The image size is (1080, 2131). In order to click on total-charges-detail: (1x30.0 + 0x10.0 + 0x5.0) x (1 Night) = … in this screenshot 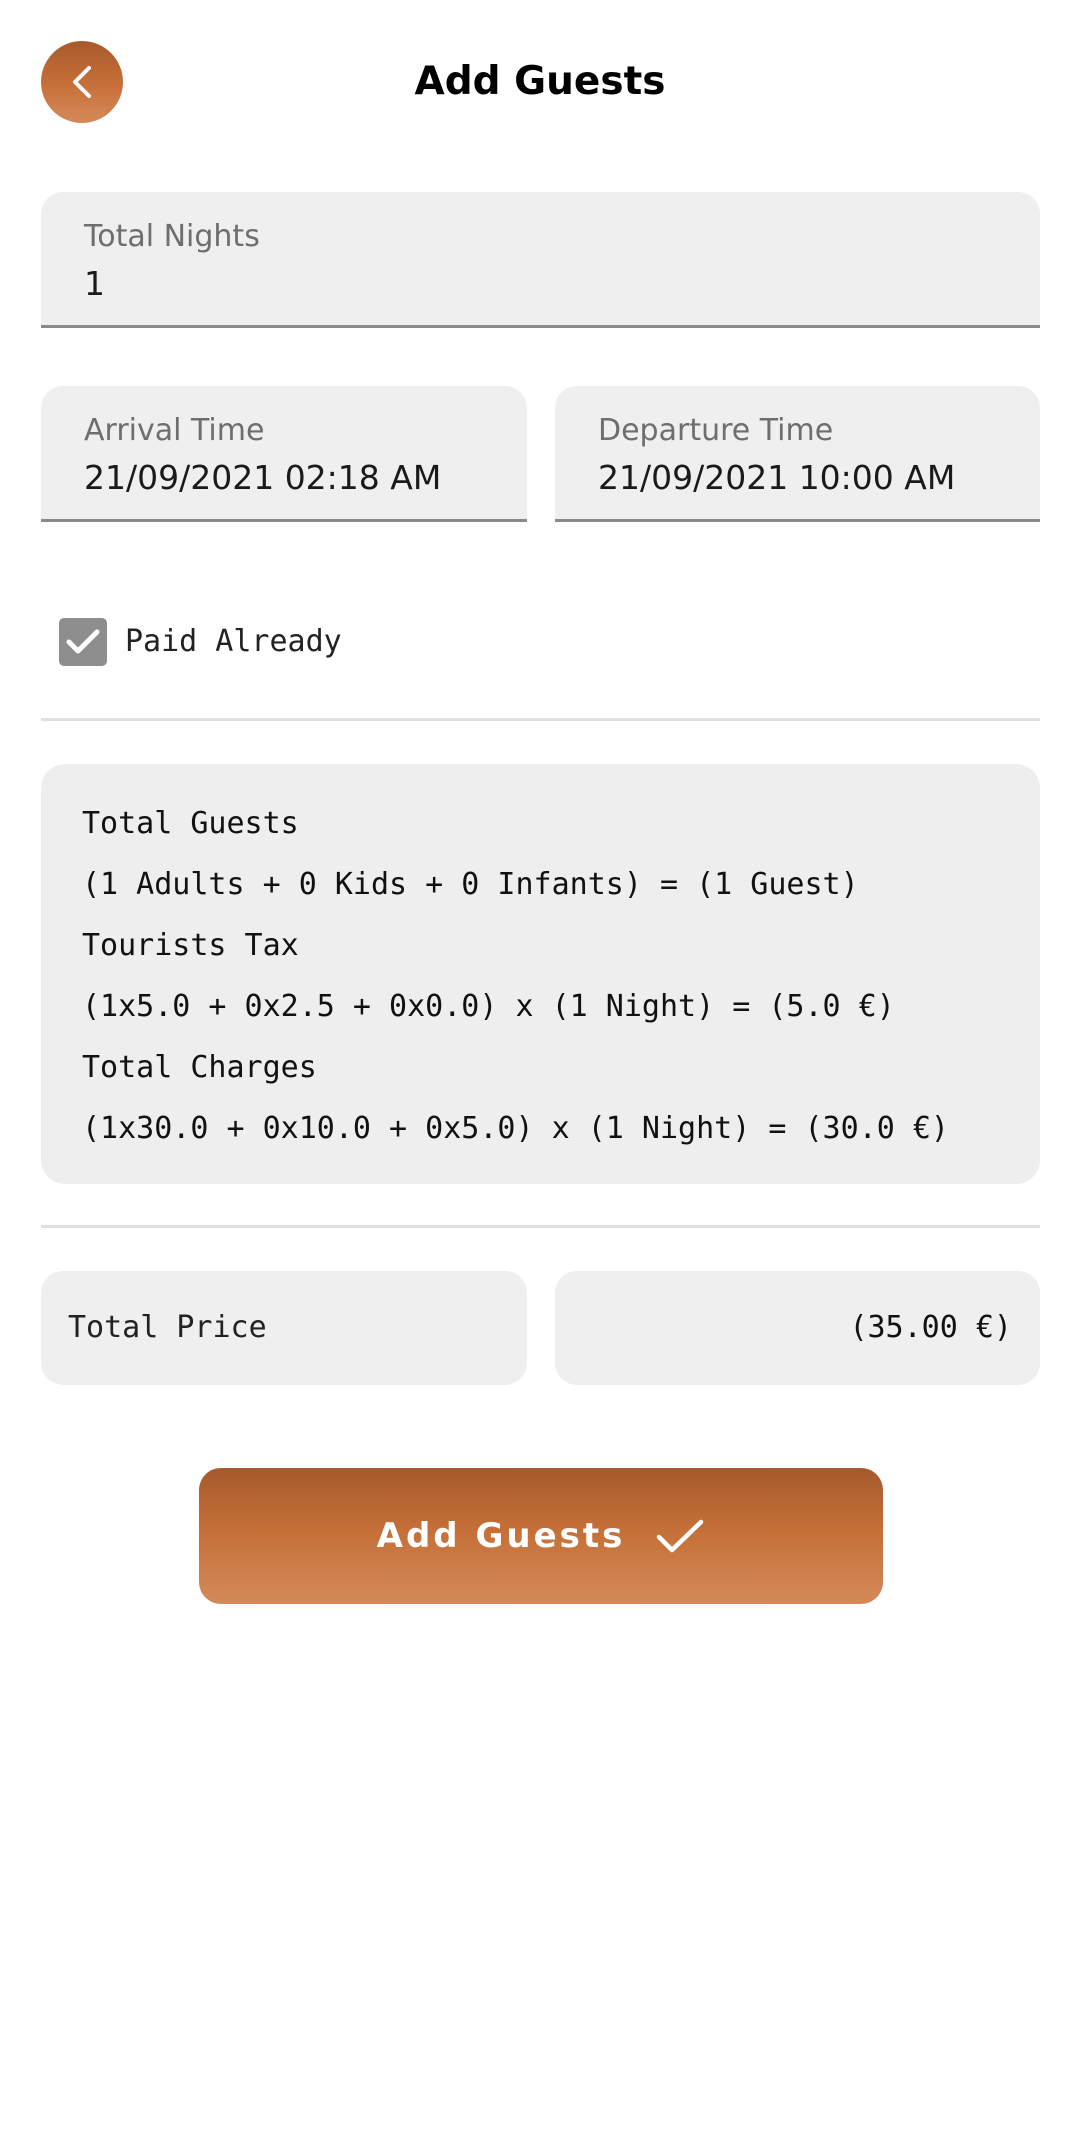, I will do `click(515, 1128)`.